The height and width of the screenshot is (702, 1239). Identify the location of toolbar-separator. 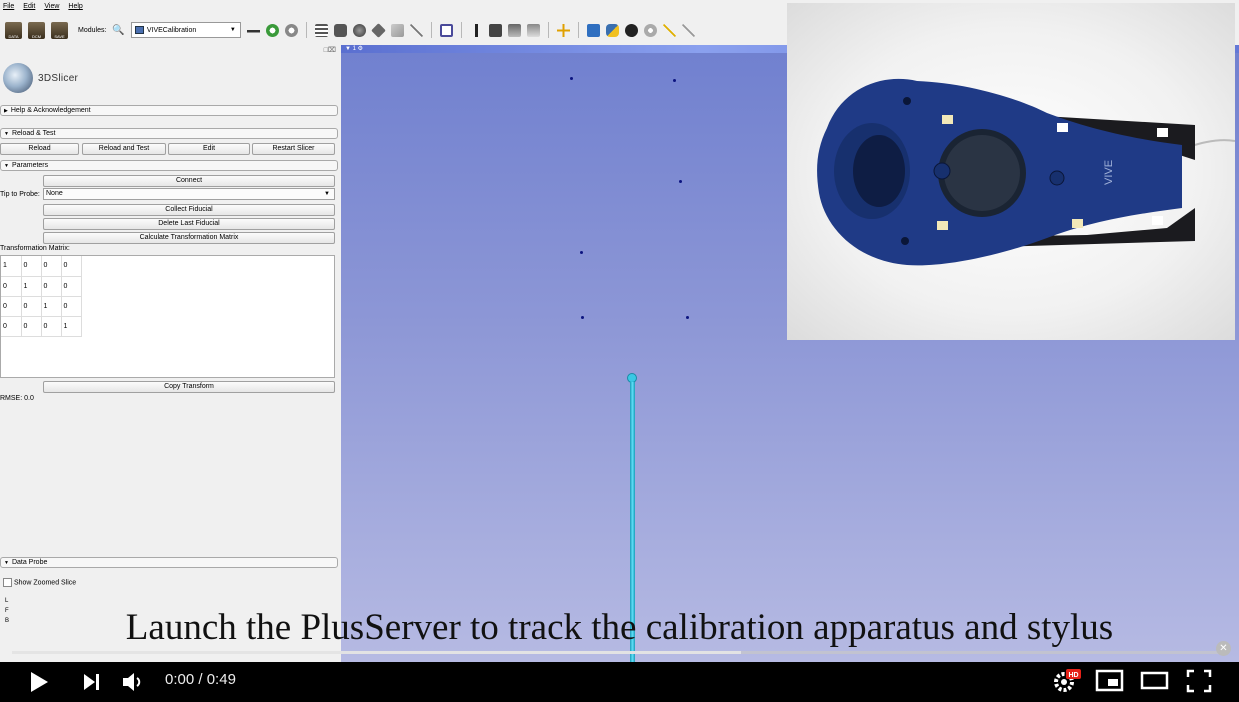
(548, 30).